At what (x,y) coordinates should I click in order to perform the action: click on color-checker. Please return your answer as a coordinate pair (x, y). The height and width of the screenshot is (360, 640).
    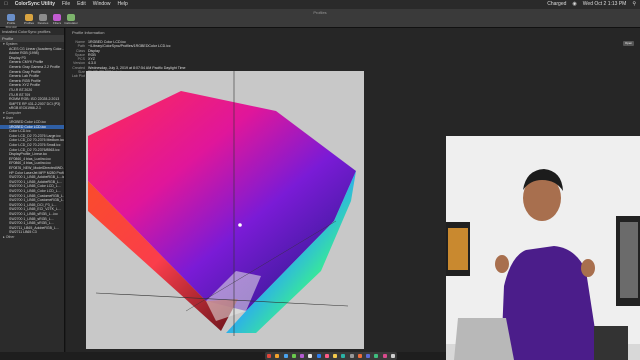
    Looking at the image, I should click on (611, 343).